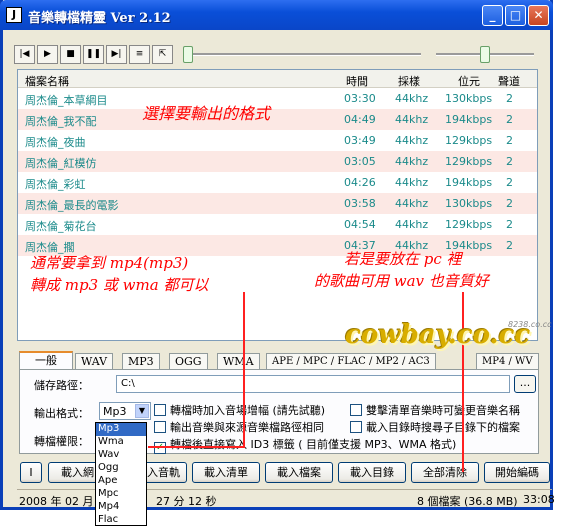  Describe the element at coordinates (247, 427) in the screenshot. I see `check-same-path-label: 輸出音樂與來源音樂檔路徑相同` at that location.